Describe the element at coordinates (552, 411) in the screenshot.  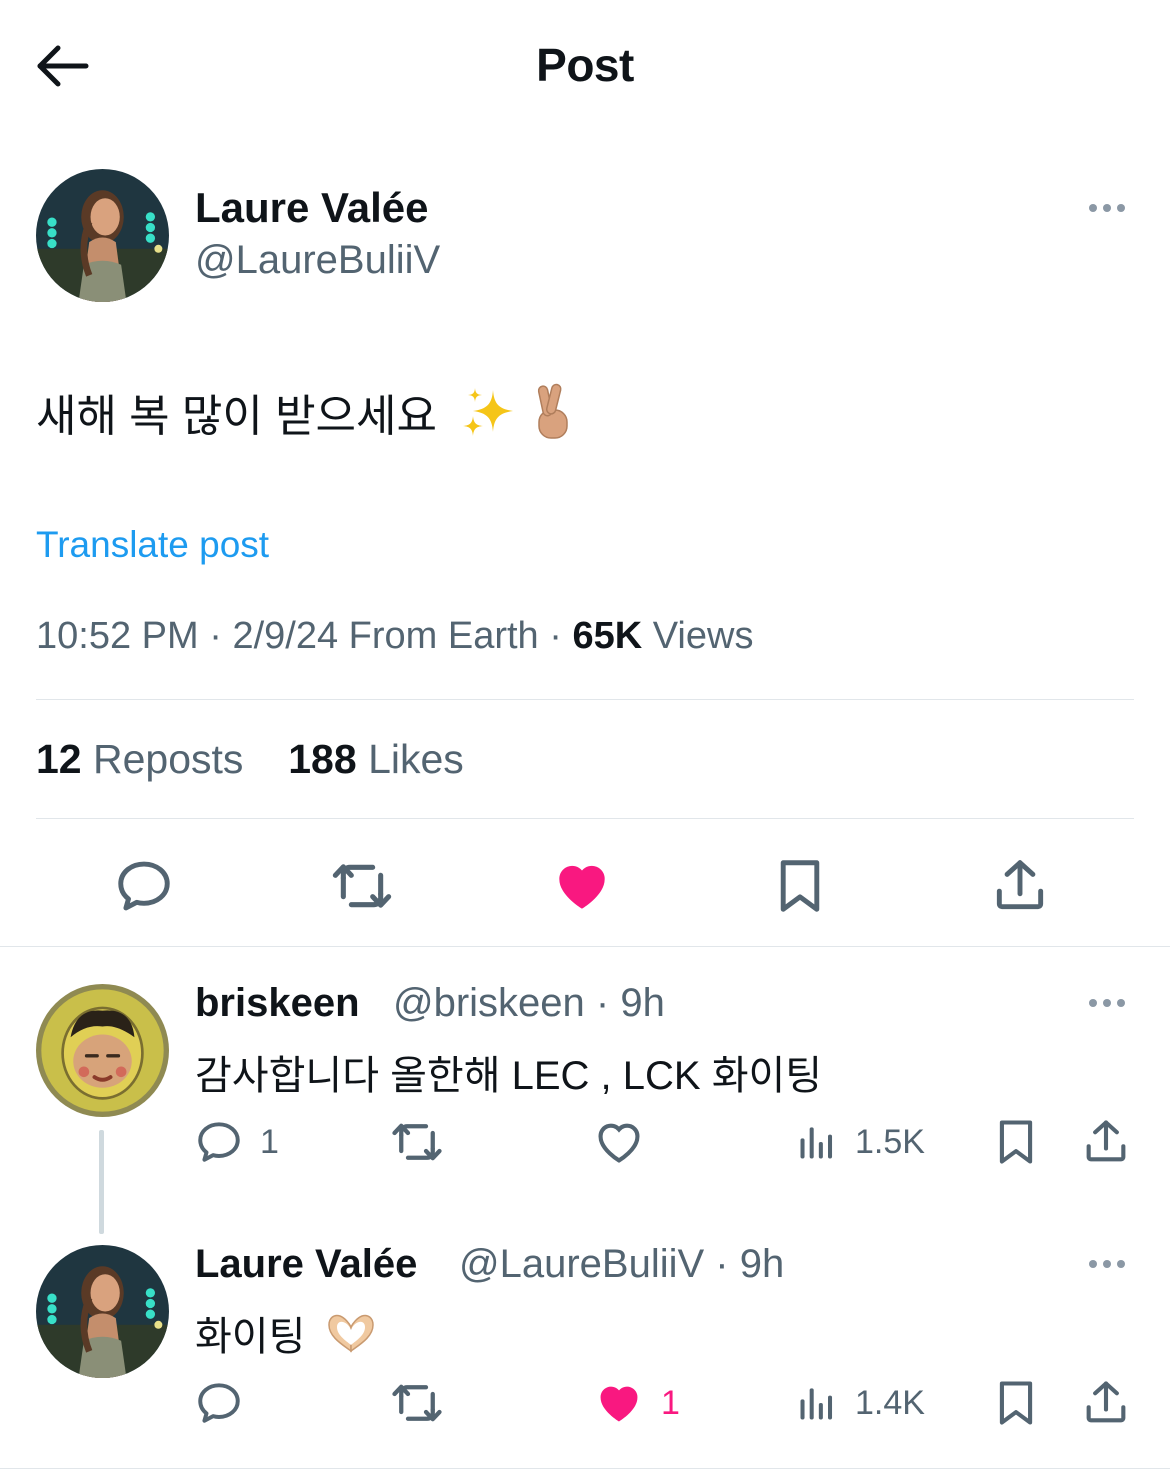
I see `crossed-fingers-emoji` at that location.